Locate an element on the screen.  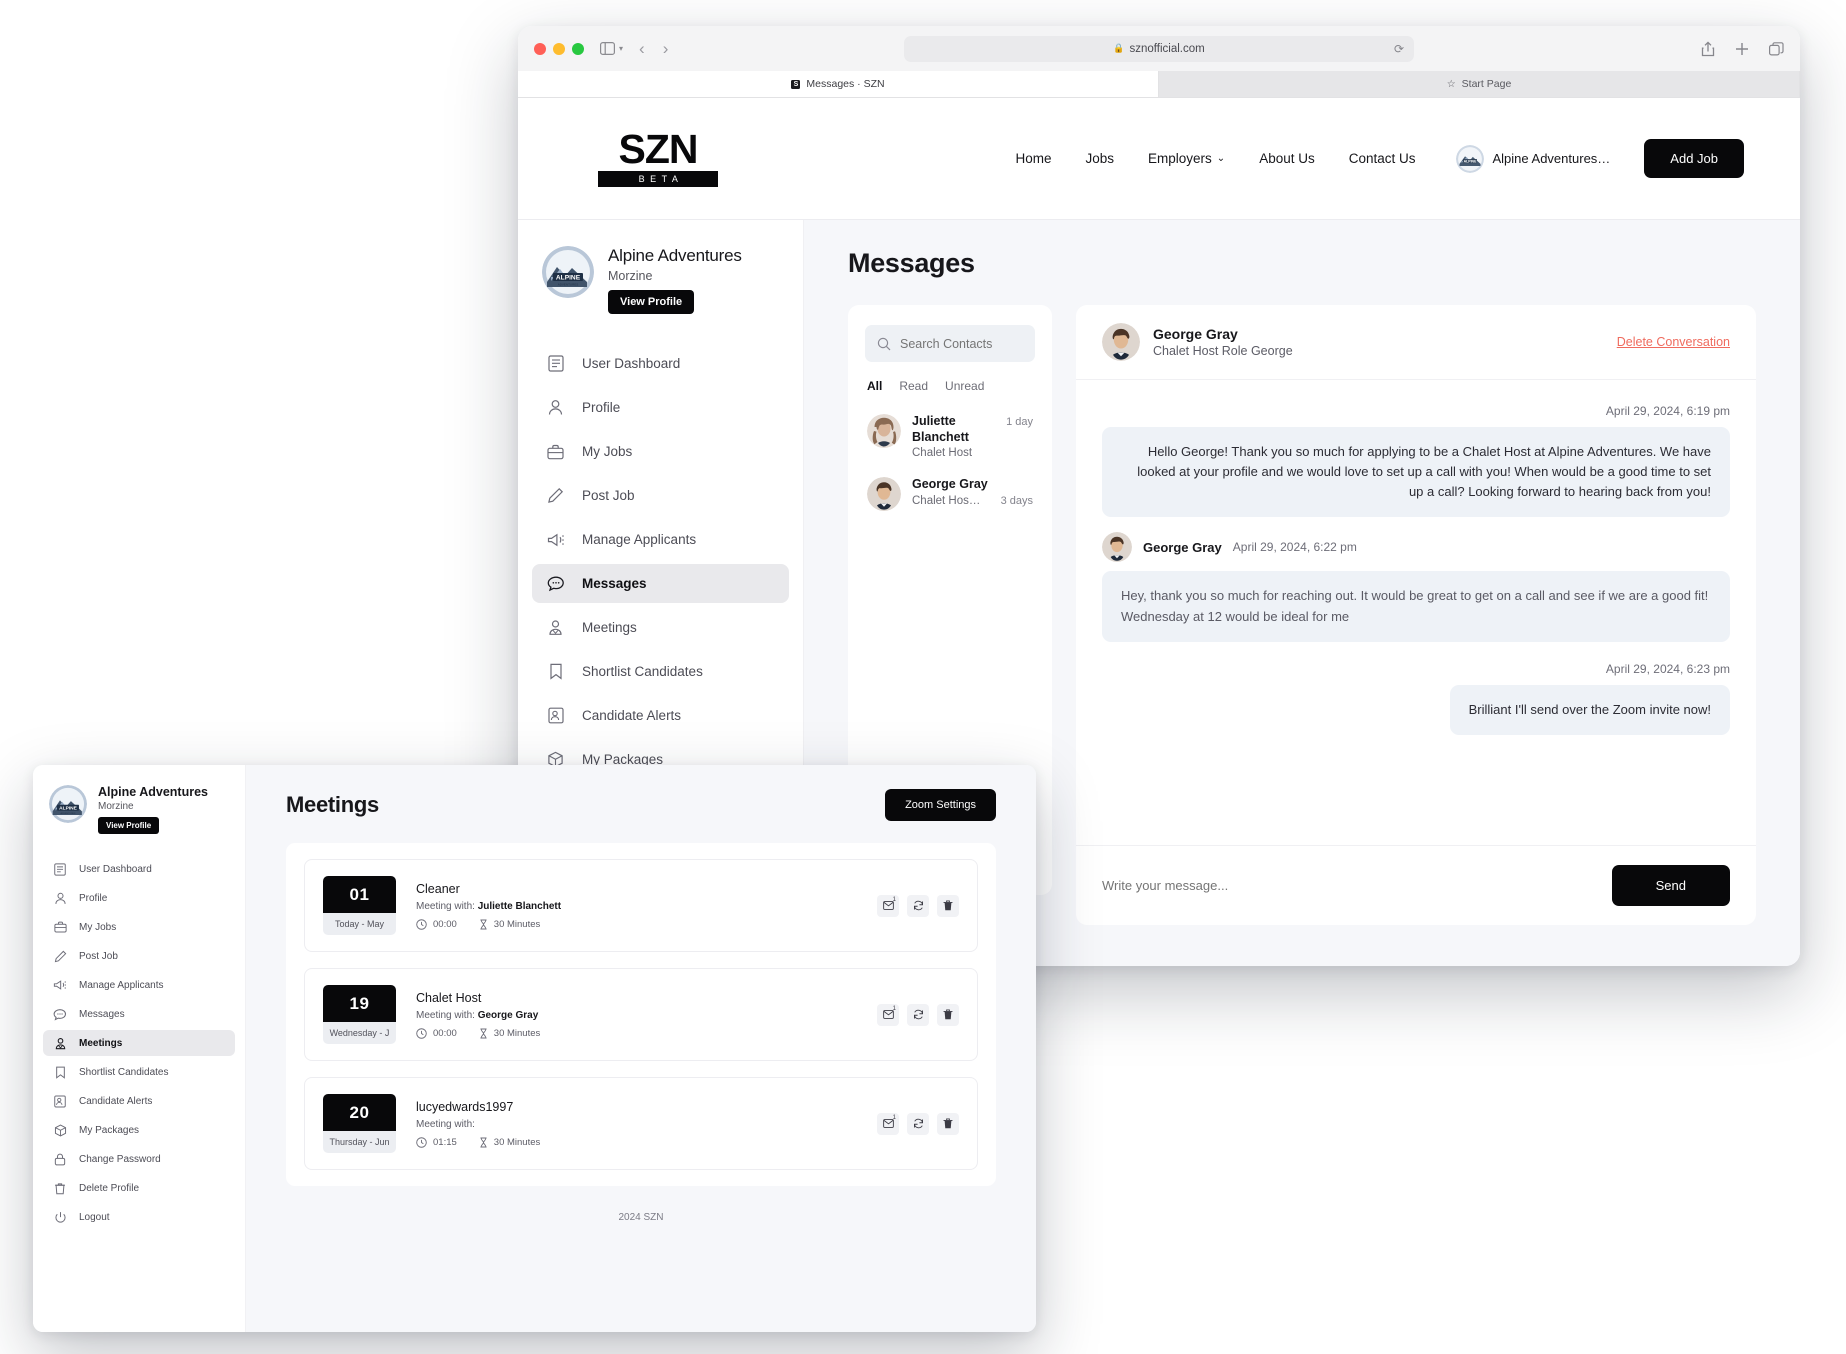
bookmark-icon is located at coordinates (555, 671).